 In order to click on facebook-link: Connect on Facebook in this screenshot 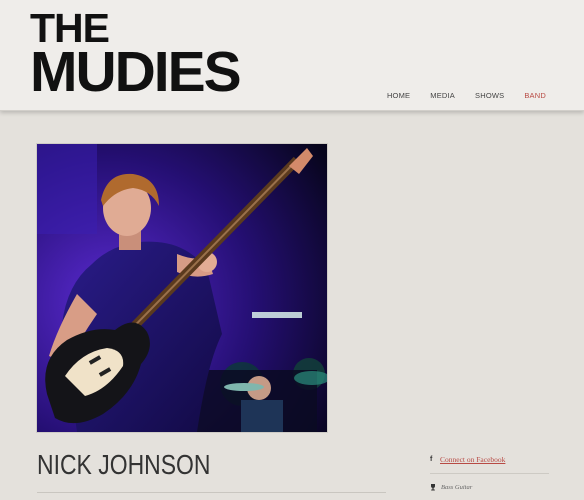, I will do `click(472, 459)`.